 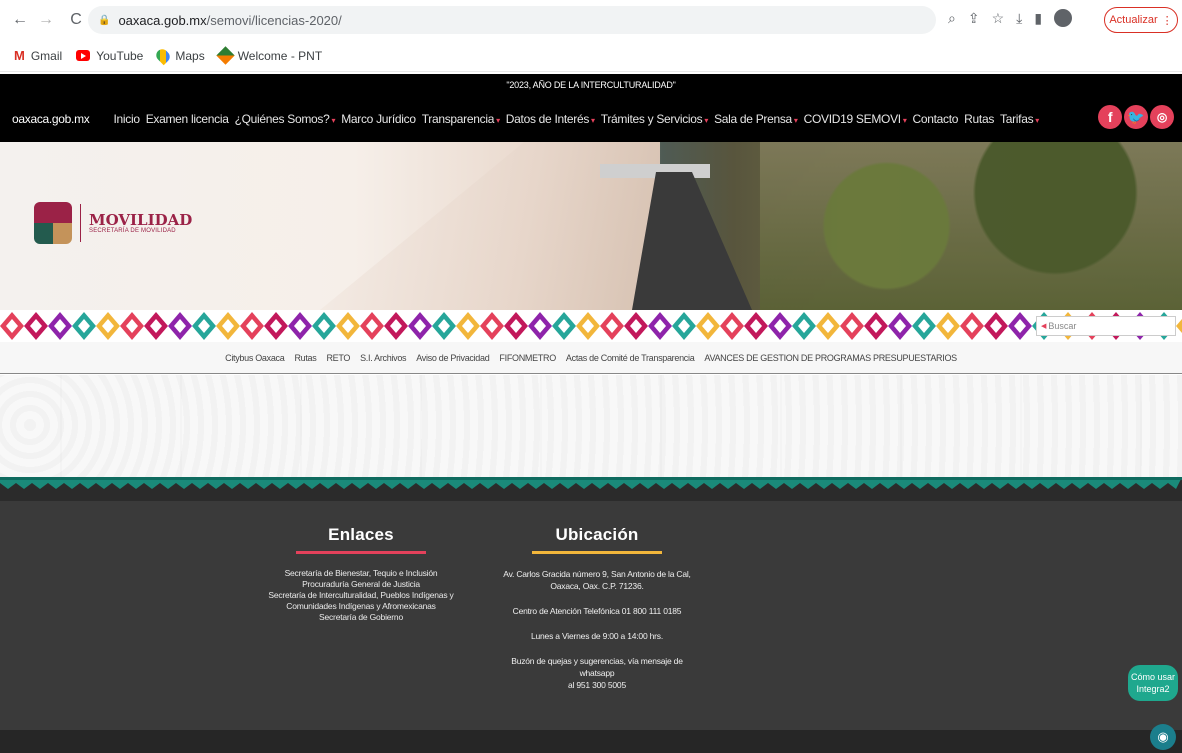 I want to click on nav-item: ¿Quiénes Somos? ▾, so click(x=285, y=119).